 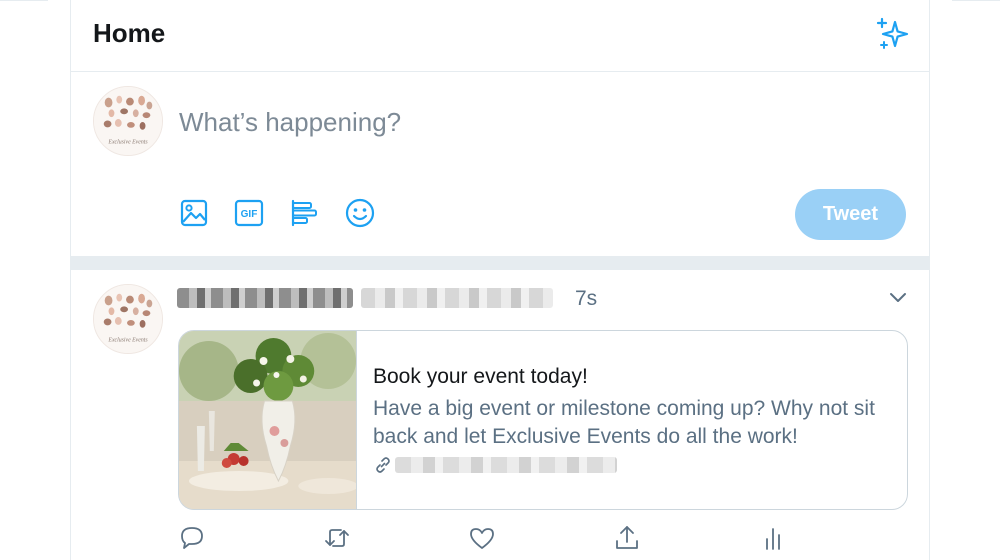 I want to click on gif-button: GIF, so click(x=249, y=213).